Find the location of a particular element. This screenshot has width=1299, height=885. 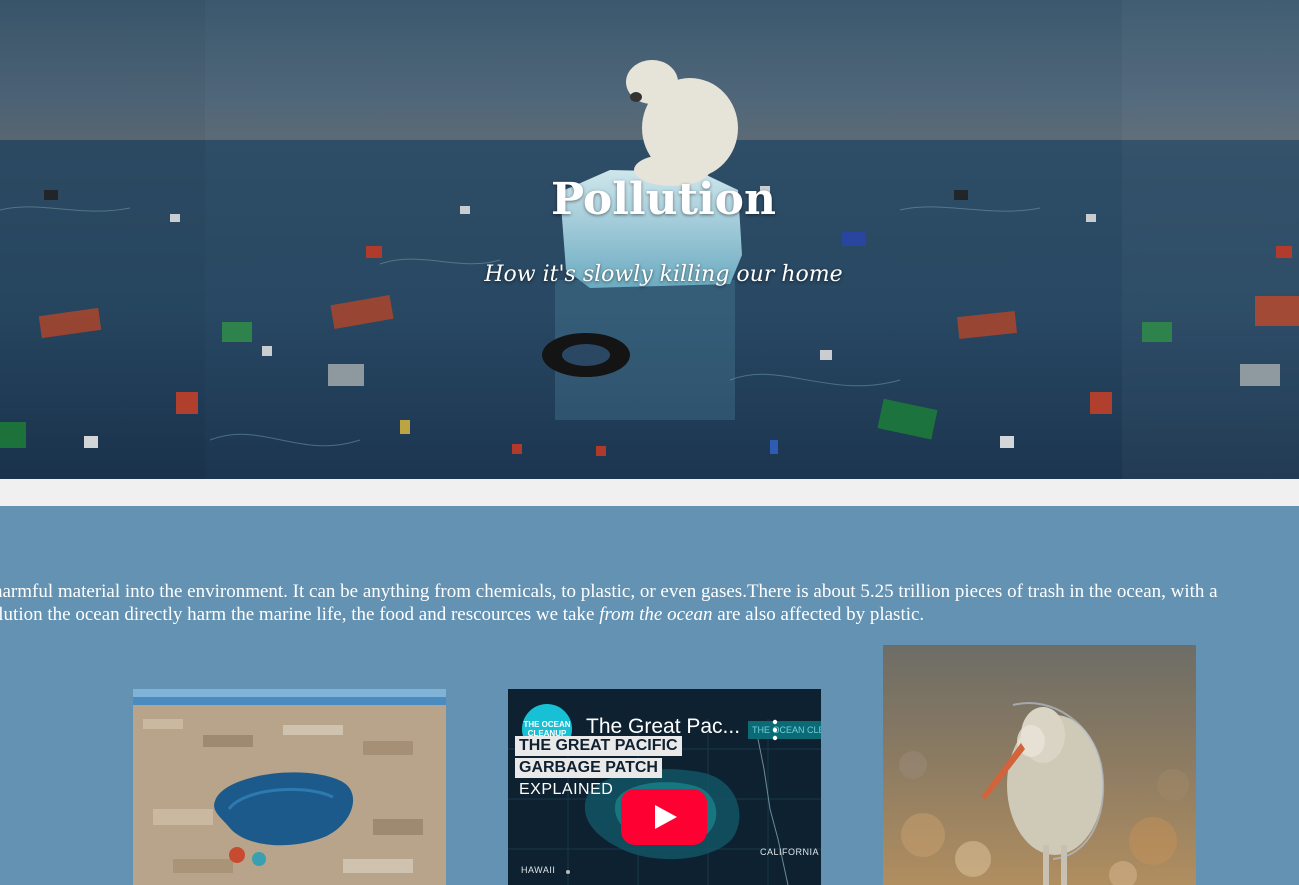

stork-in-plastic-image is located at coordinates (1039, 765).